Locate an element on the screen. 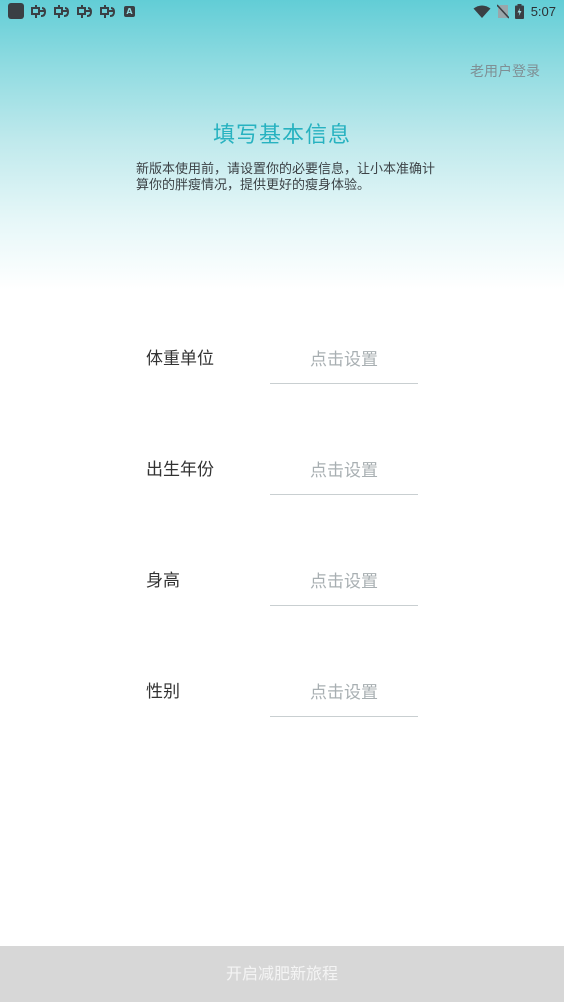  birth-year-field: 点击设置 is located at coordinates (344, 475).